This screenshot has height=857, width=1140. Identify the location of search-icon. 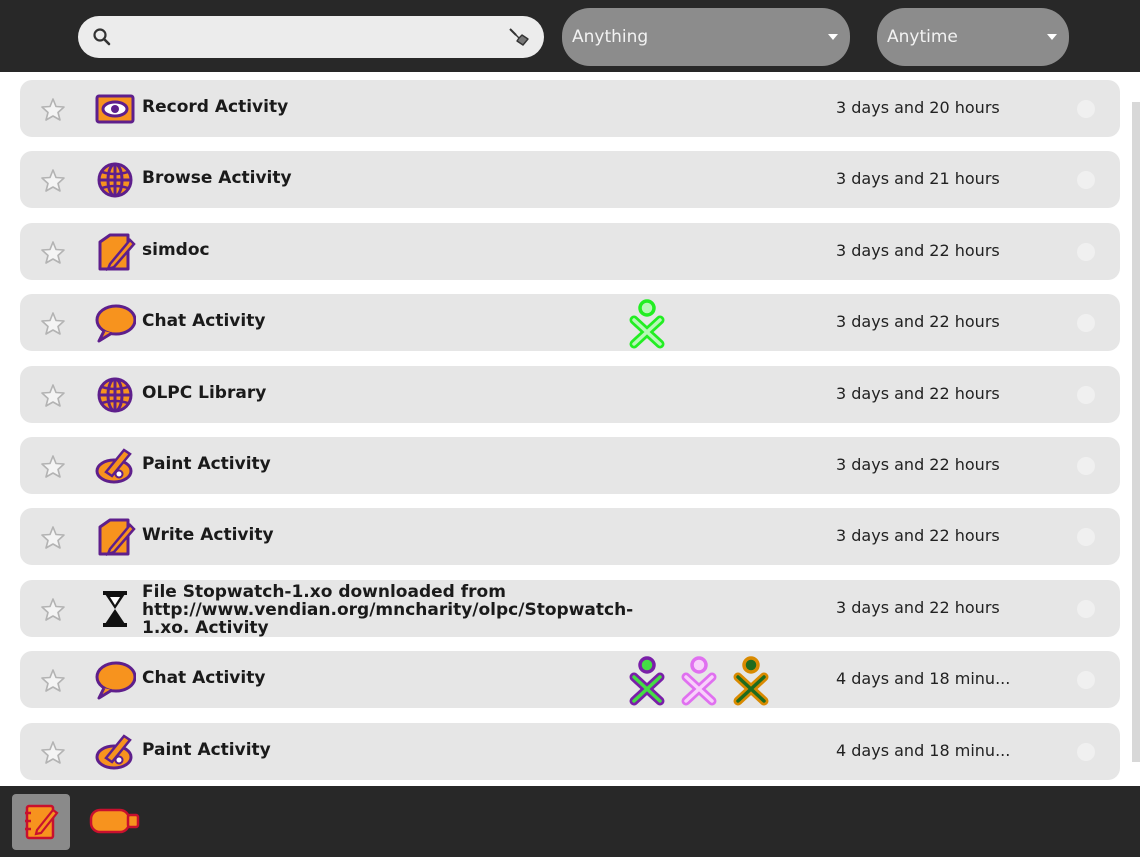
(102, 37).